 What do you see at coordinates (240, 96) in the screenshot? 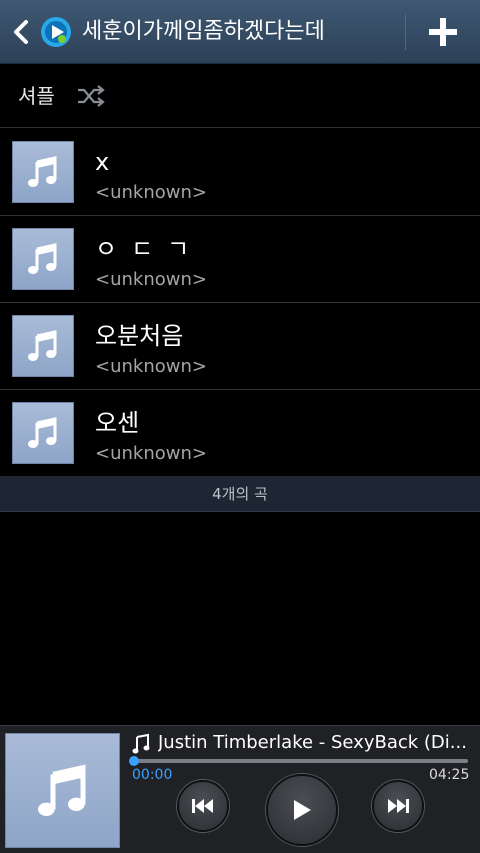
I see `shuffle-row: 셔플` at bounding box center [240, 96].